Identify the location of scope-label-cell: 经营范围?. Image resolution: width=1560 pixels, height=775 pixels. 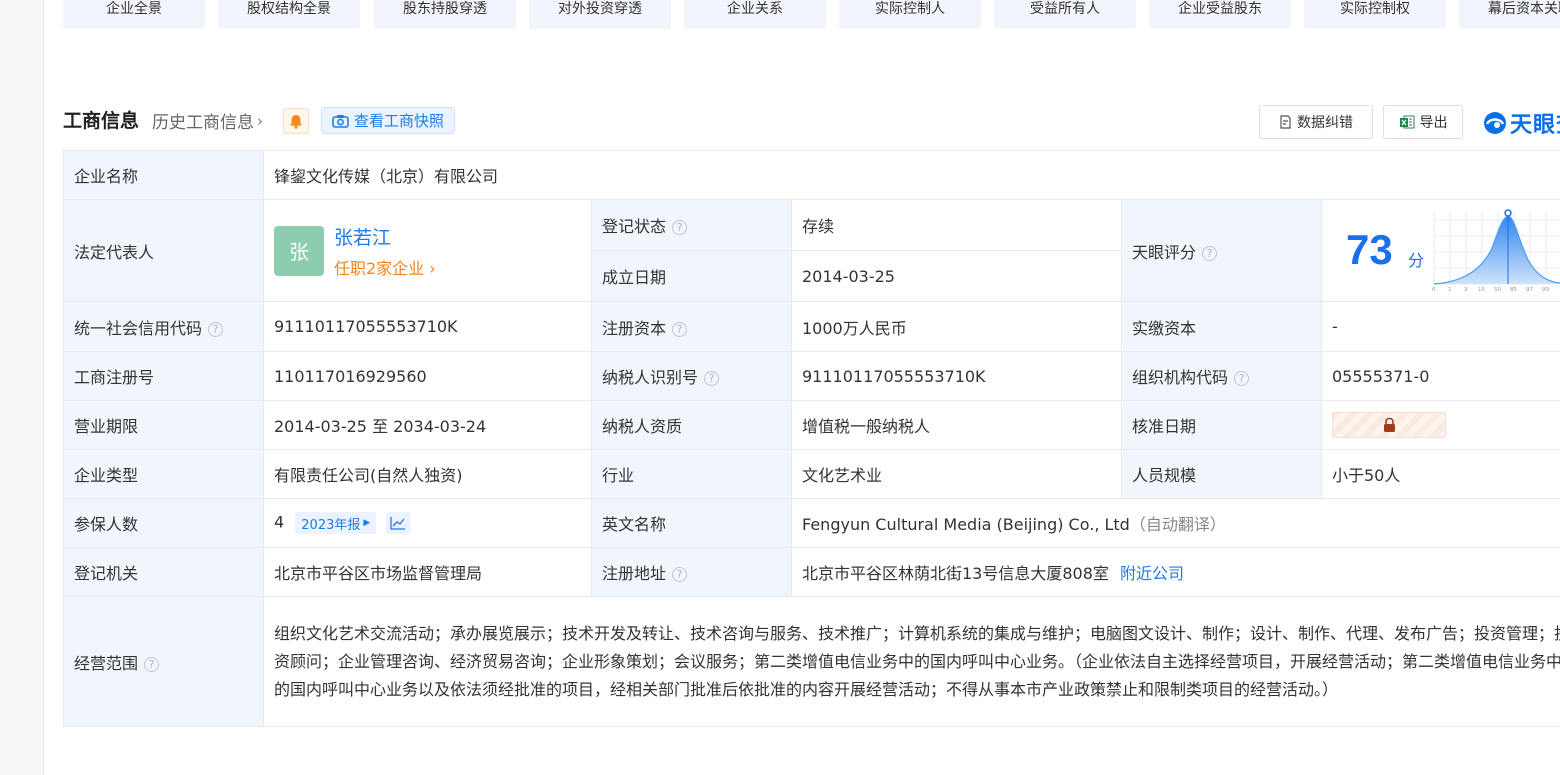
(163, 661).